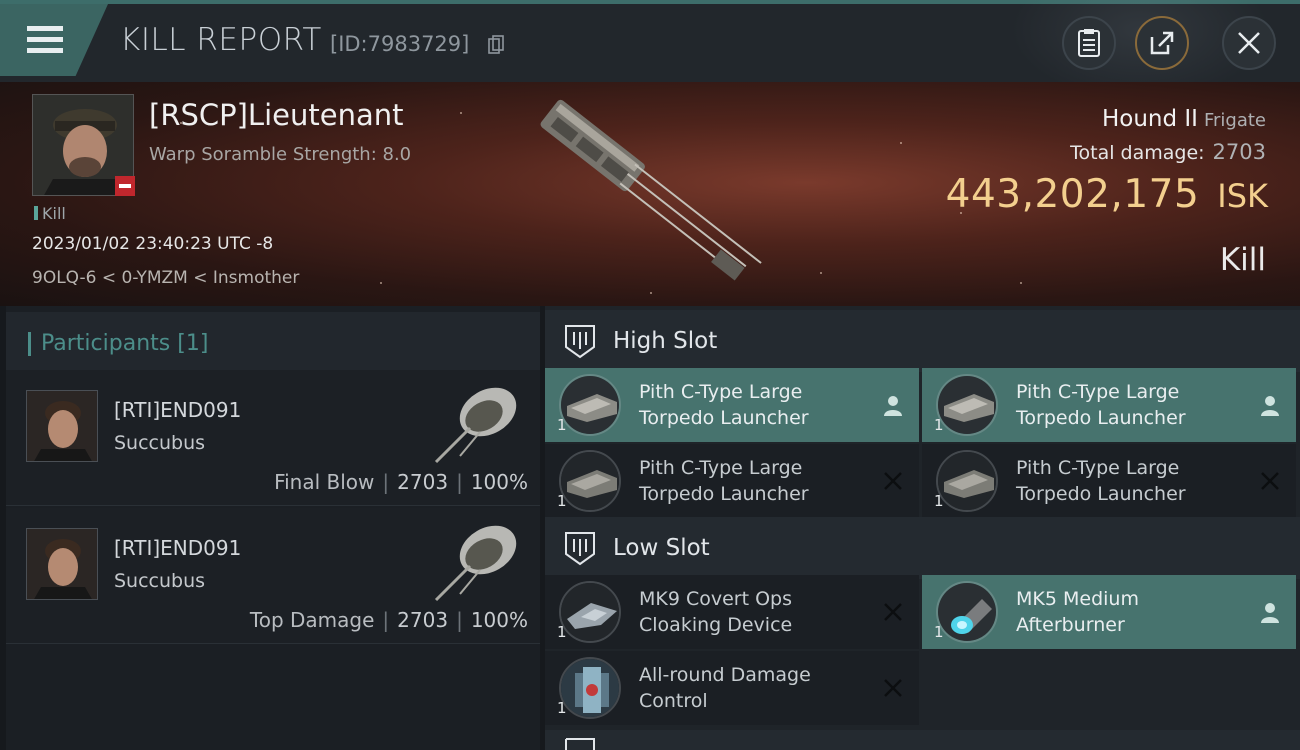  I want to click on kill-location: 9OLQ-6 < 0-YMZM < Insmother, so click(165, 278).